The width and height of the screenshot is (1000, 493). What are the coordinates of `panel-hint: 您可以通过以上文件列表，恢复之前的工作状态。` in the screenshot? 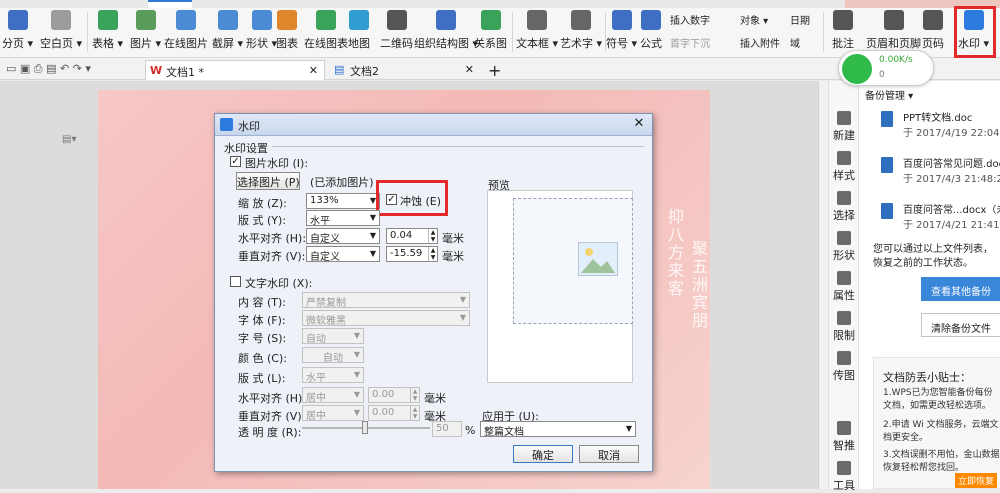 It's located at (933, 256).